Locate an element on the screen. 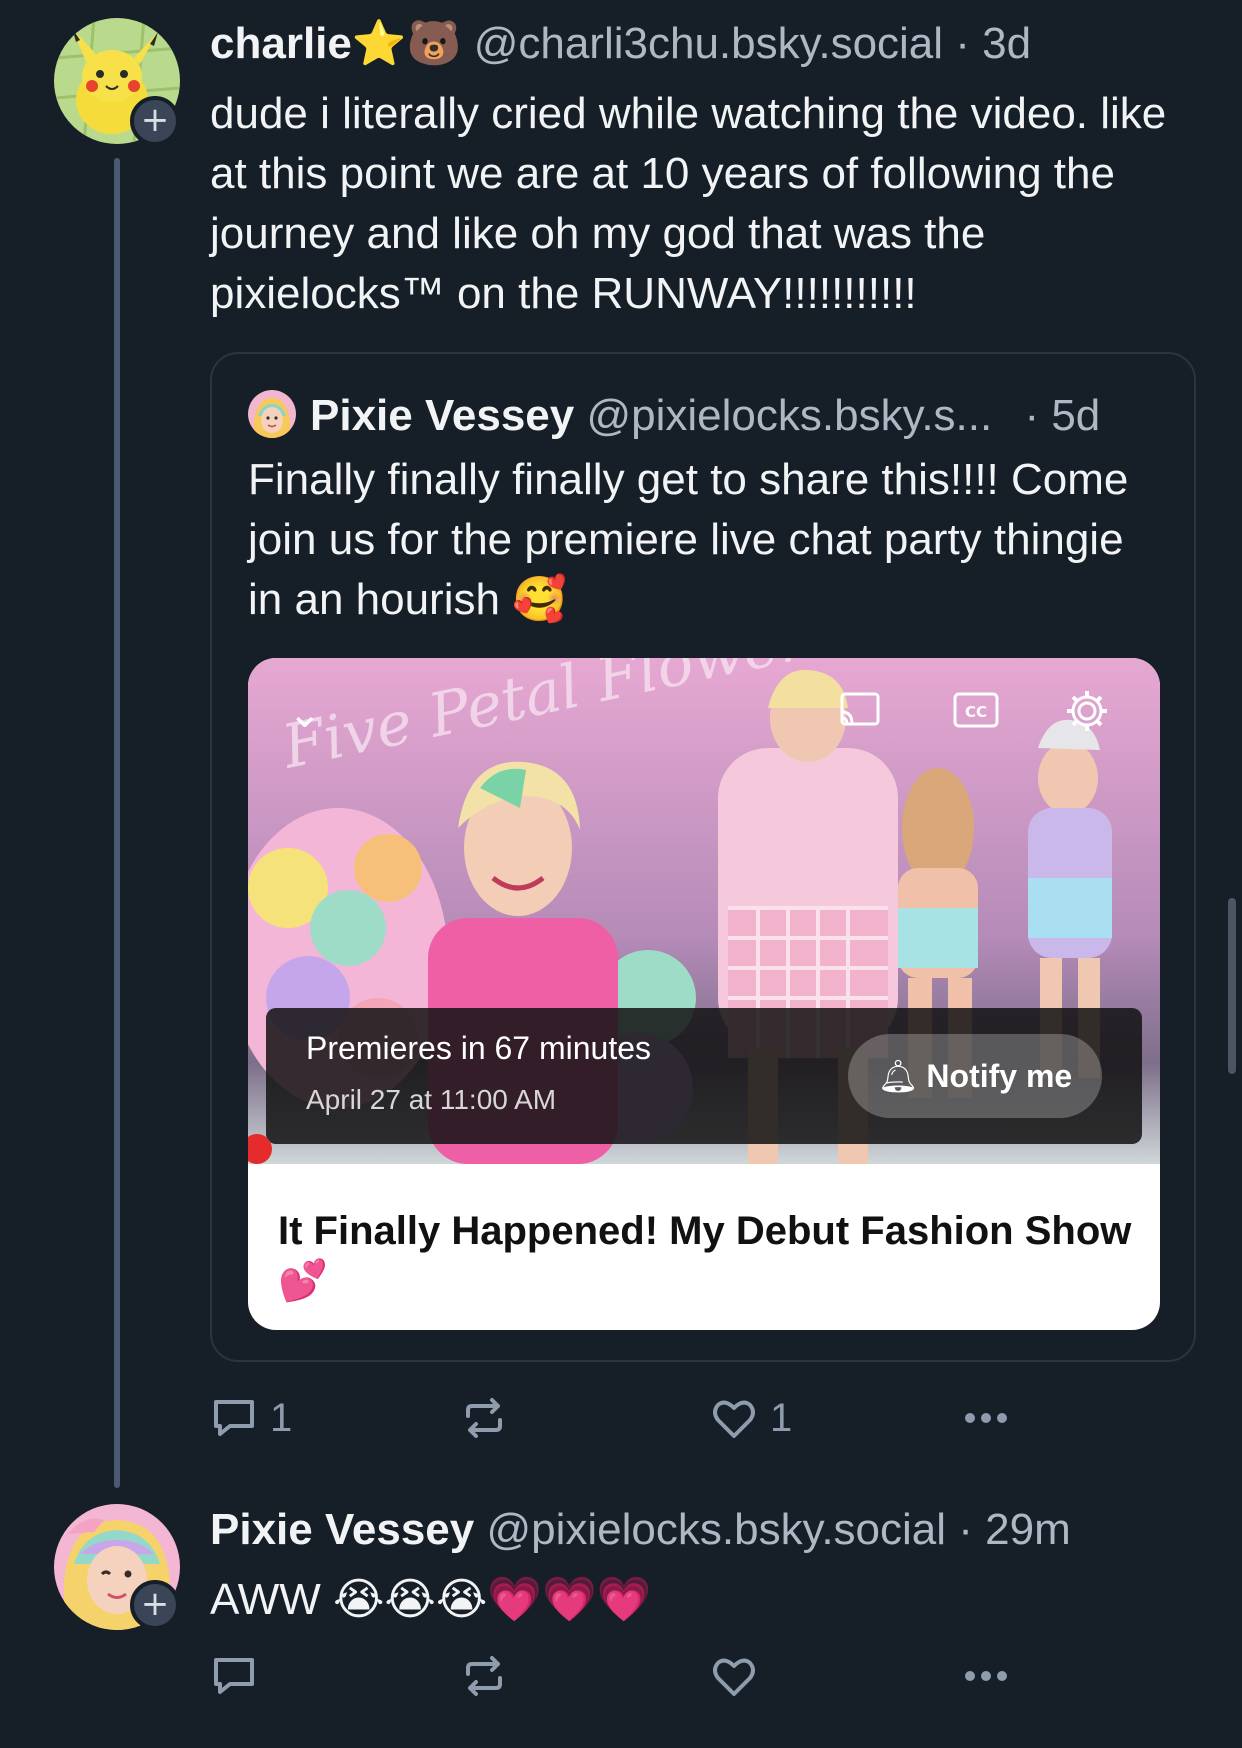 This screenshot has height=1748, width=1242. premiere-countdown: Premieres in 67 minutes is located at coordinates (479, 1048).